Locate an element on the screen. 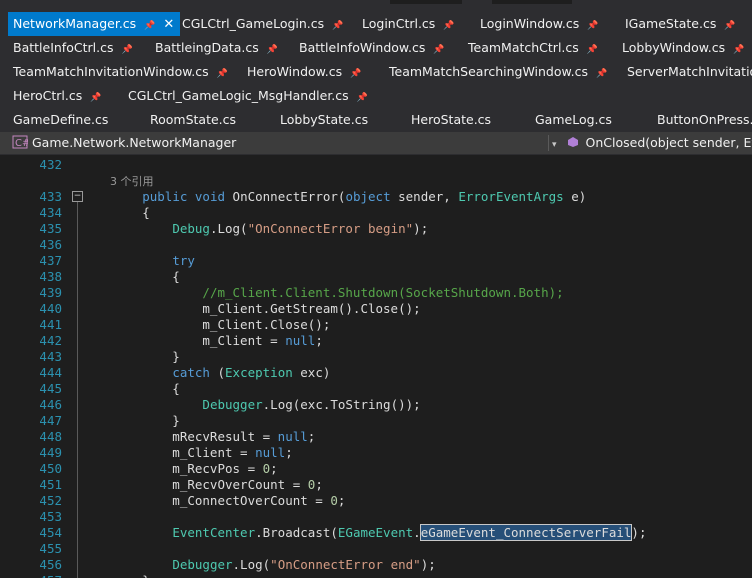 The image size is (752, 578). code-text: Debugger.Log(exc.ToString()); is located at coordinates (251, 405).